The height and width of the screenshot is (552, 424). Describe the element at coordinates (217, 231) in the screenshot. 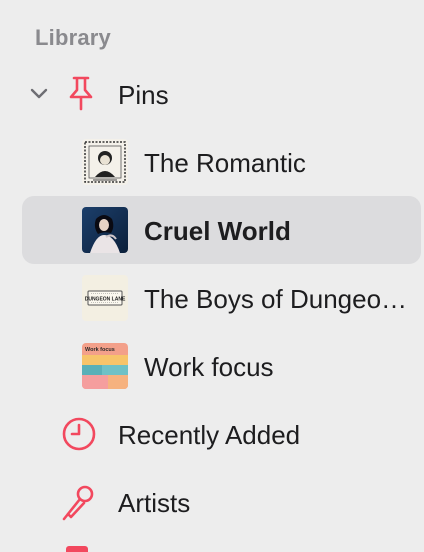

I see `pinned-item-label: Cruel World` at that location.